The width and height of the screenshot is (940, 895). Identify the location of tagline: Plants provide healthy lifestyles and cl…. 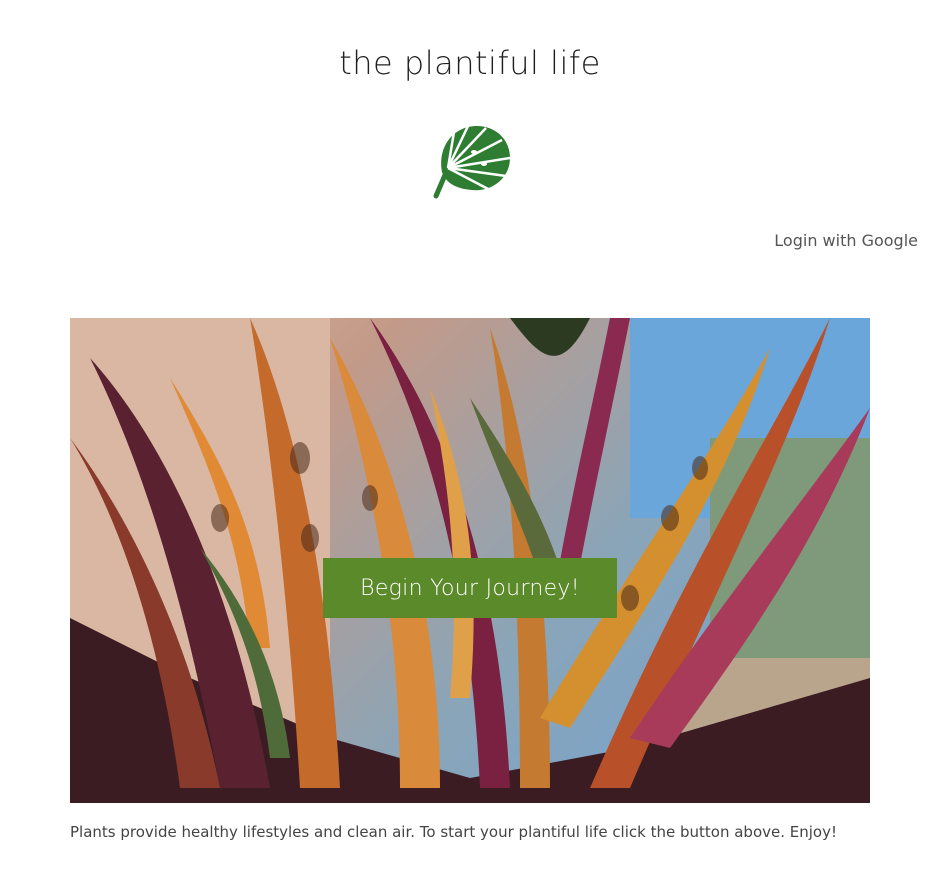
(453, 832).